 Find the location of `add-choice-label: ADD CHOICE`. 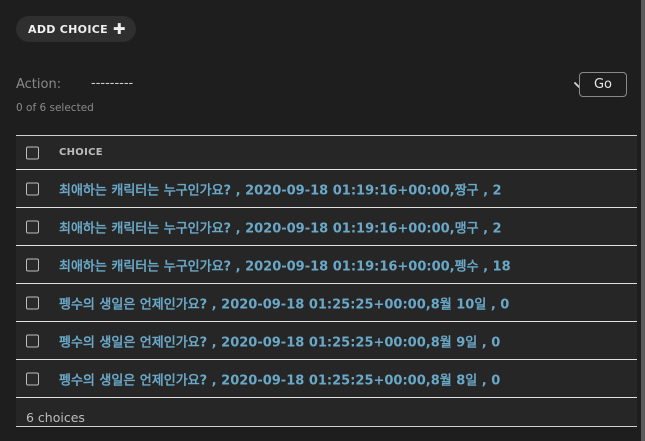

add-choice-label: ADD CHOICE is located at coordinates (68, 29).